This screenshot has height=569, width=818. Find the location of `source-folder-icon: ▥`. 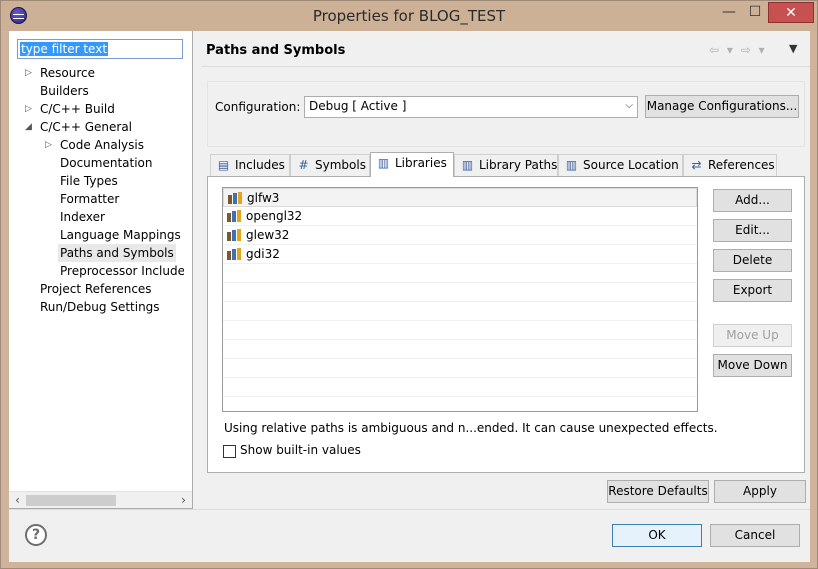

source-folder-icon: ▥ is located at coordinates (571, 165).